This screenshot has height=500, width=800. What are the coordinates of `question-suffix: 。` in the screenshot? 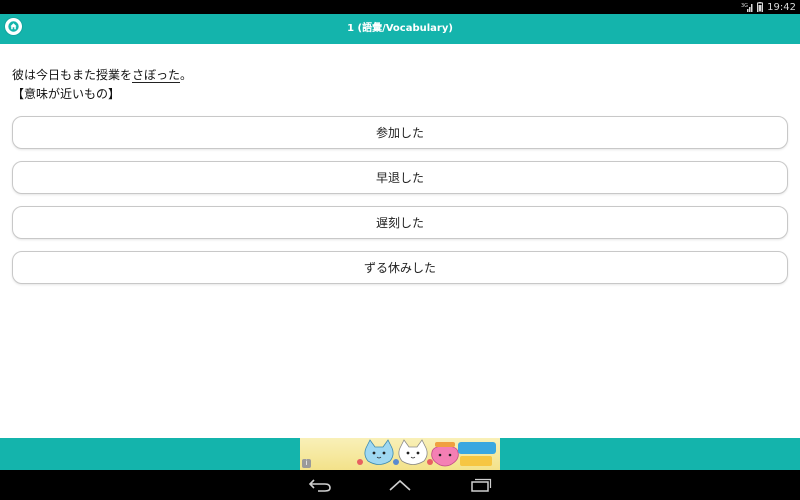 It's located at (186, 75).